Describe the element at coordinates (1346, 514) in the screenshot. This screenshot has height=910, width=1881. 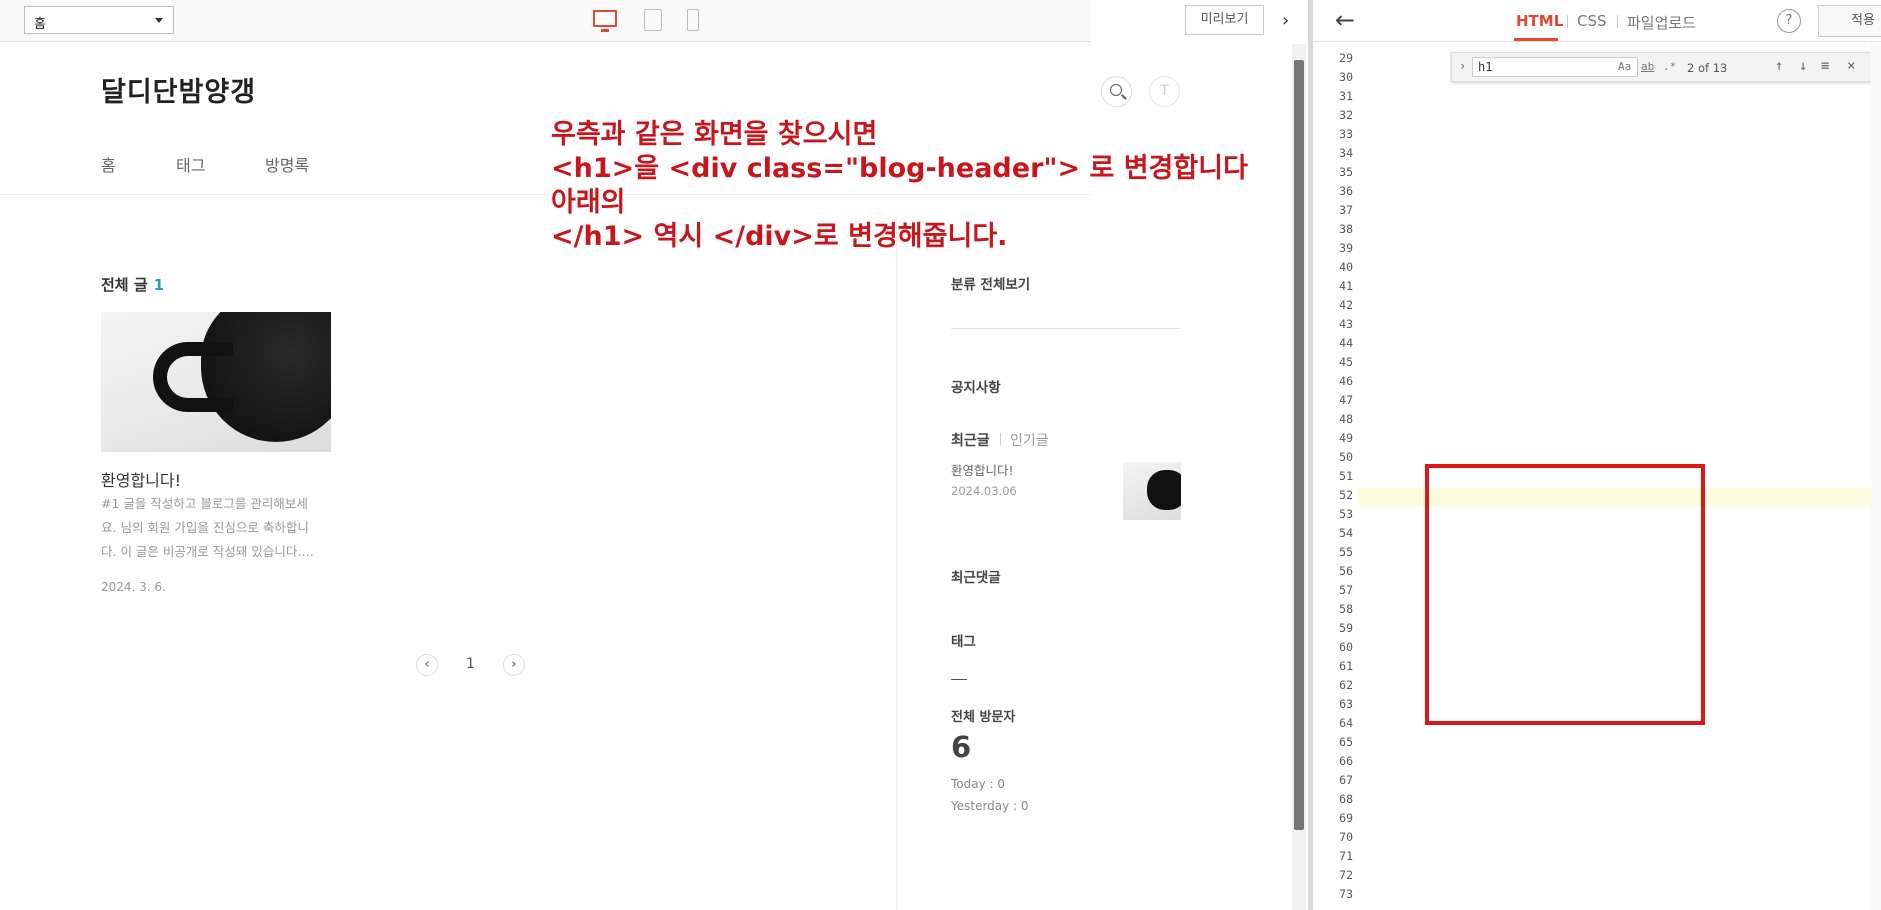
I see `line-number: 53` at that location.